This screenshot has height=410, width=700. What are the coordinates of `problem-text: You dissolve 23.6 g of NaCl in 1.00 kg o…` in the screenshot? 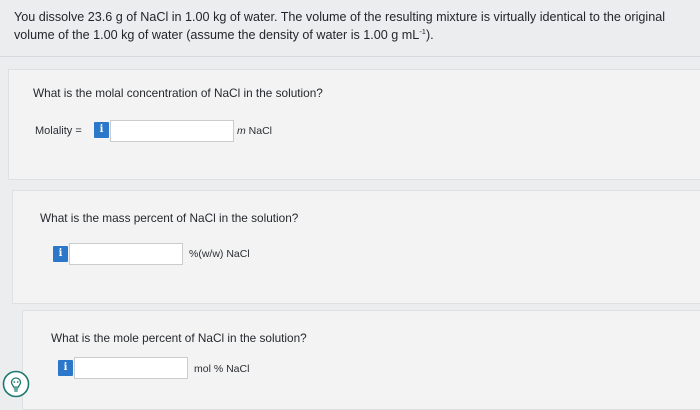 It's located at (340, 26).